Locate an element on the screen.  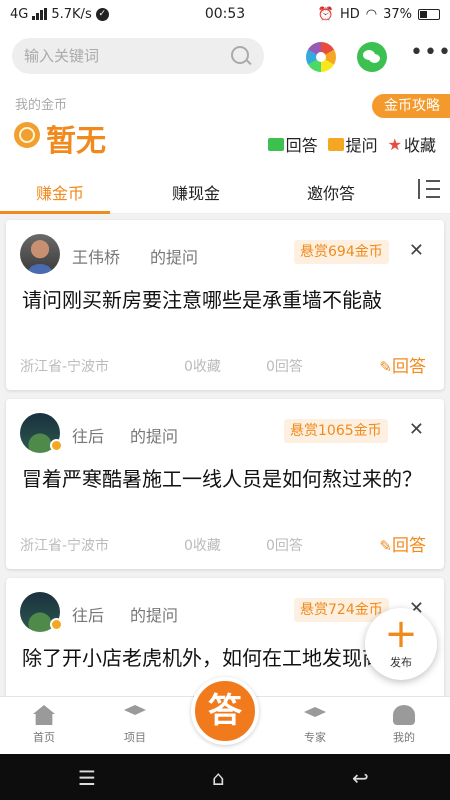
star-icon: ★ is located at coordinates (394, 144).